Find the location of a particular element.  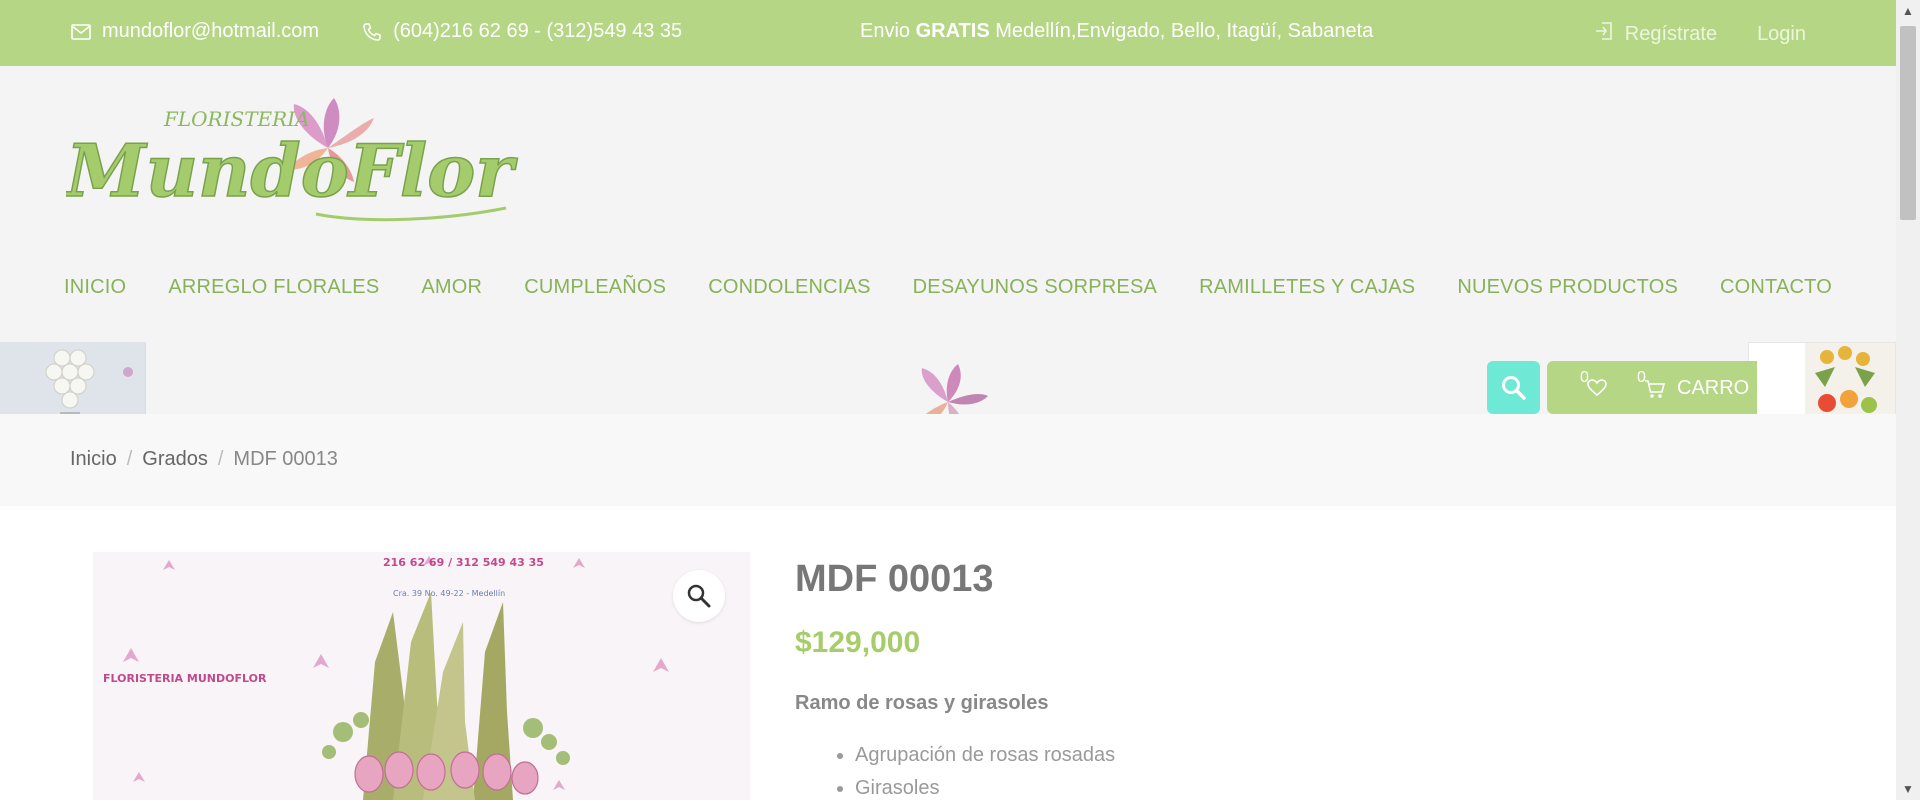

login-icon is located at coordinates (1604, 34).